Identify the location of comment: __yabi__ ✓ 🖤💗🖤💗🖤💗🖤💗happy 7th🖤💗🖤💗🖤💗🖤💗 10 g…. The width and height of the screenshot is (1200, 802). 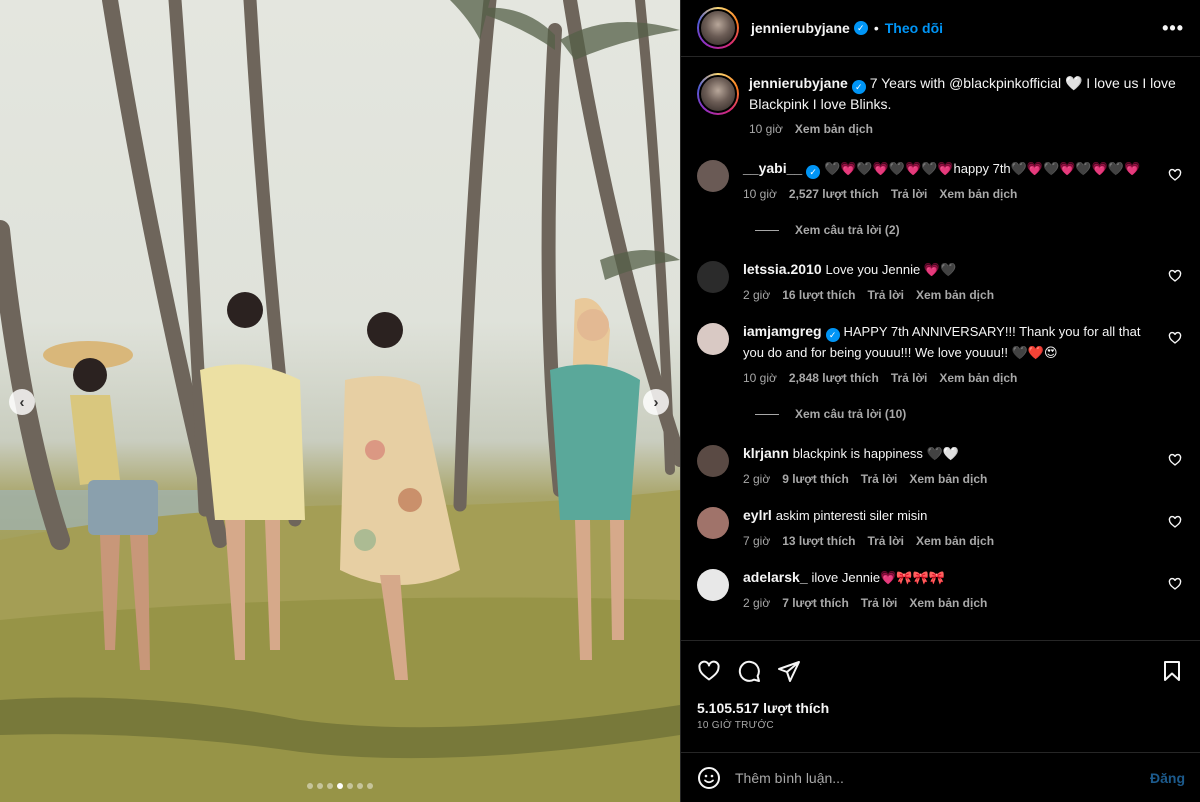
(940, 179).